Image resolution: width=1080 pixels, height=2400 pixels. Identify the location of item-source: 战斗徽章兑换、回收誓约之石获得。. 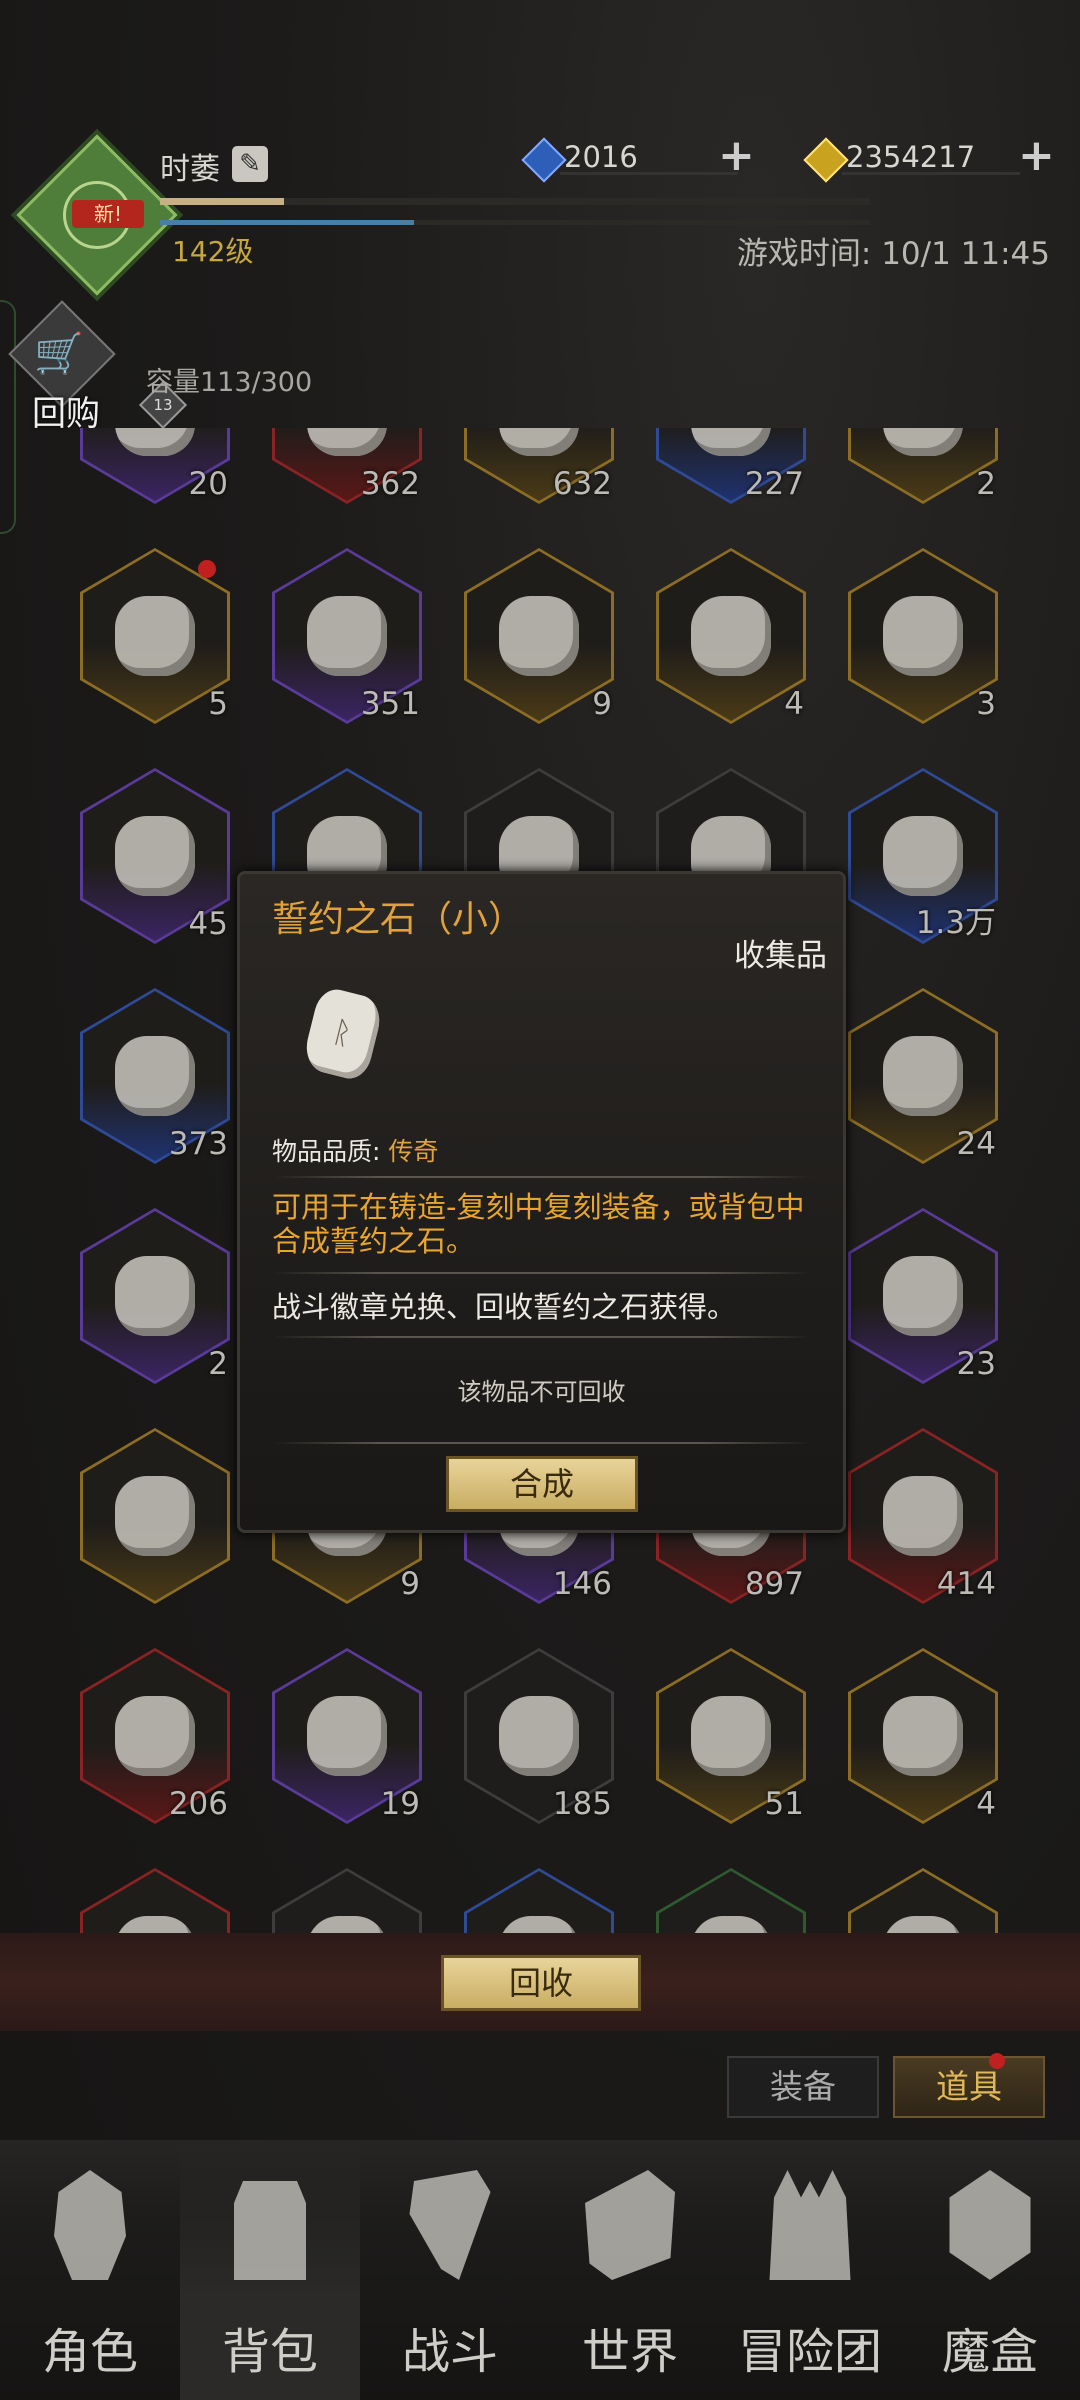
(504, 1307).